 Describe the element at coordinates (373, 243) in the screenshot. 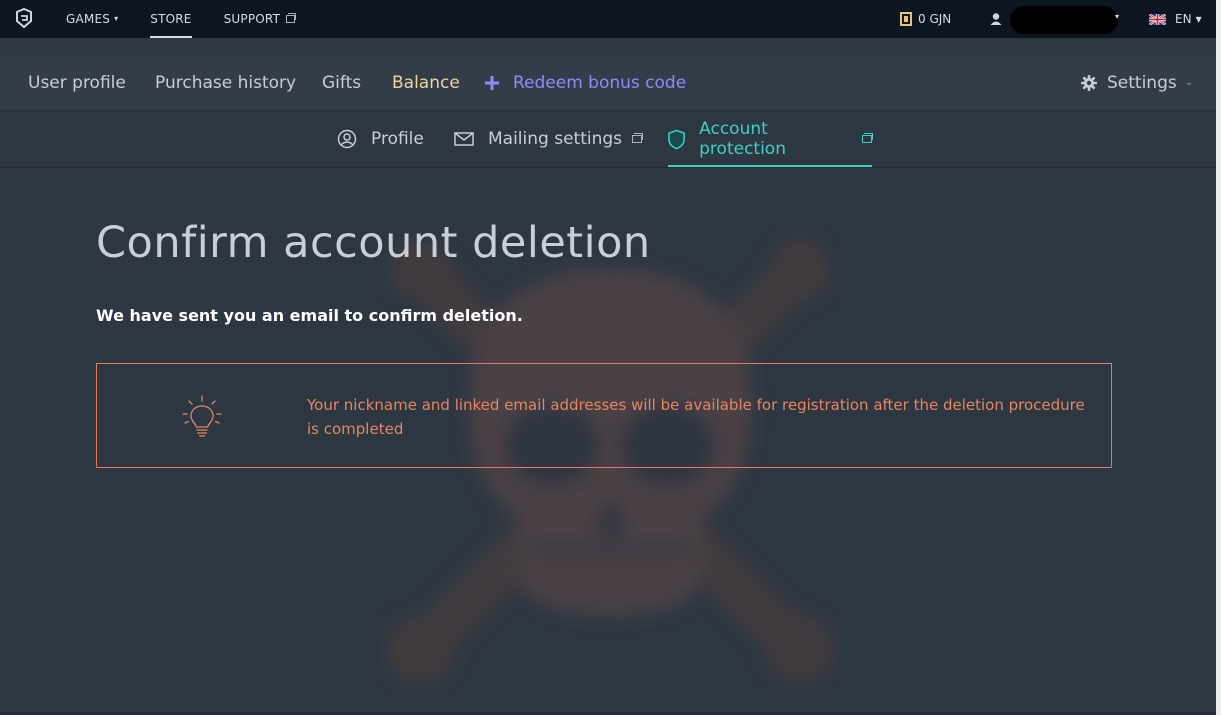

I see `page-title: Confirm account deletion` at that location.